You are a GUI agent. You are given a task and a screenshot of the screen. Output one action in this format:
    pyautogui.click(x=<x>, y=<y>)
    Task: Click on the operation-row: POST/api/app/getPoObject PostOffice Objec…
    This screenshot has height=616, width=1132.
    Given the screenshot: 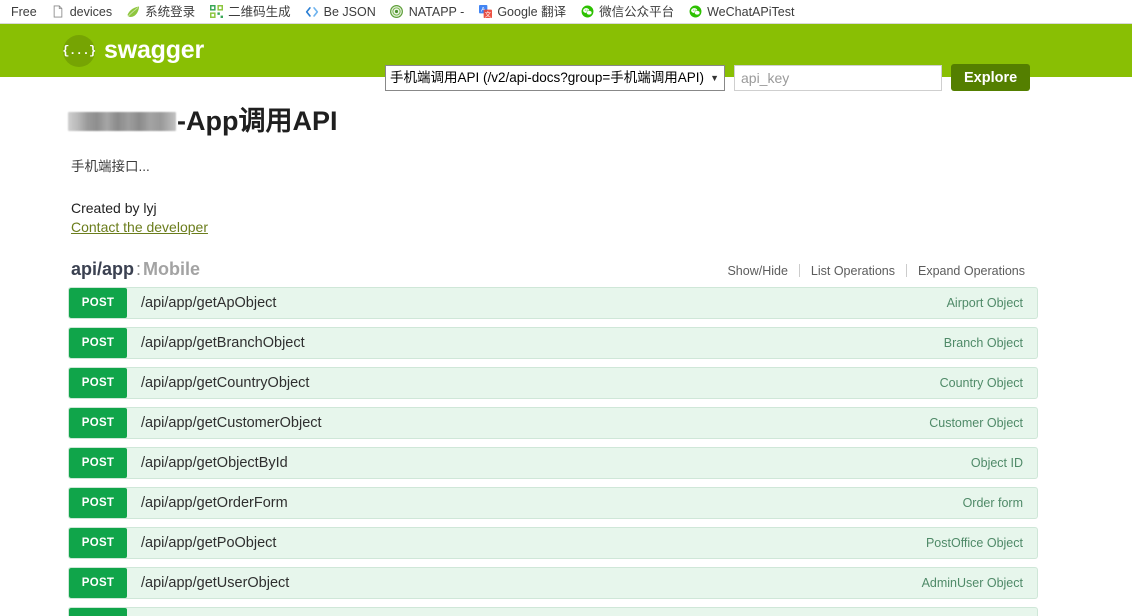 What is the action you would take?
    pyautogui.click(x=553, y=542)
    